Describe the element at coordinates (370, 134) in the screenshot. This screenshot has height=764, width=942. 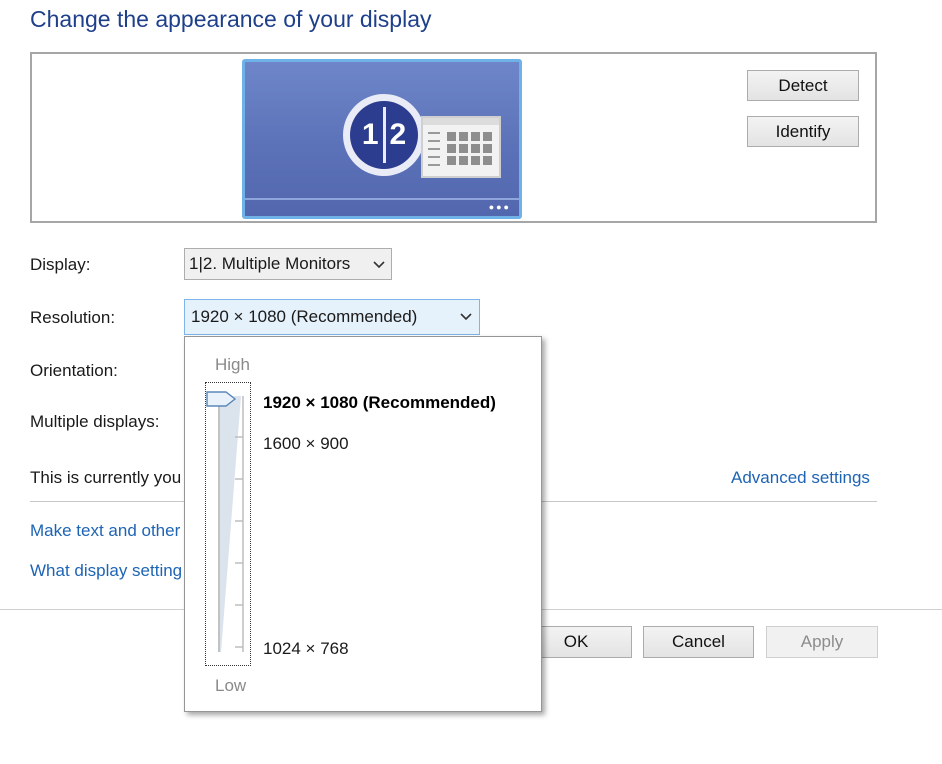
I see `monitor-number-1: 1` at that location.